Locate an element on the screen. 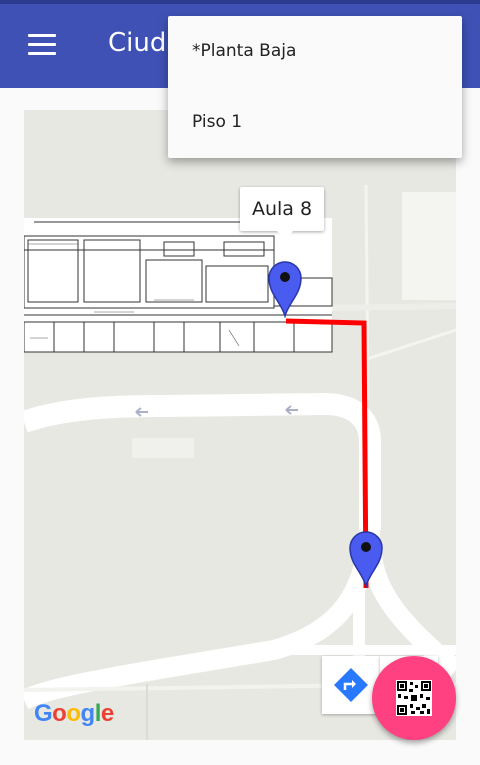 This screenshot has height=765, width=480. status-bar-edge is located at coordinates (240, 2).